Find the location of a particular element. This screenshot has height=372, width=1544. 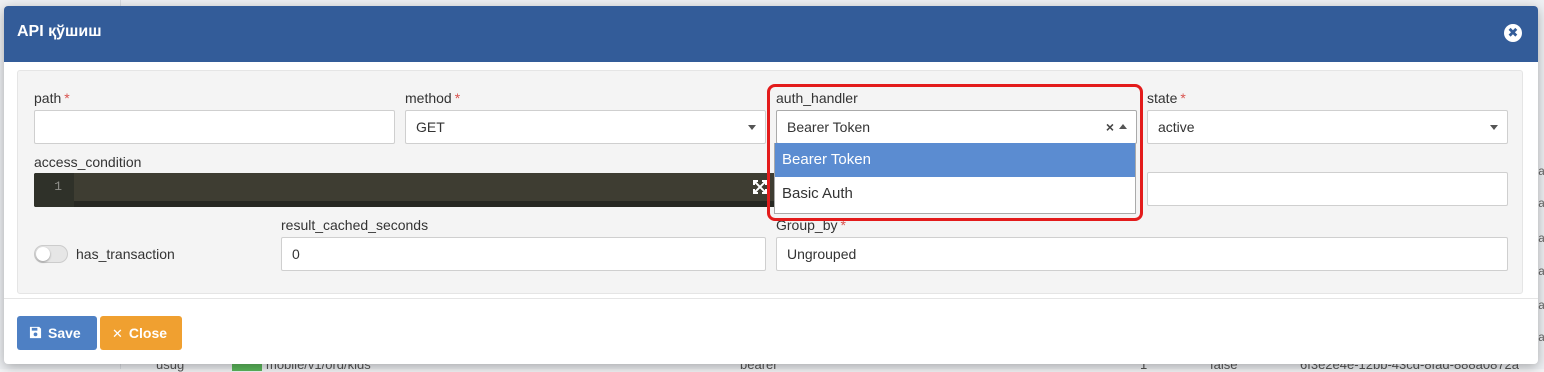

hidden-field-input is located at coordinates (1327, 189).